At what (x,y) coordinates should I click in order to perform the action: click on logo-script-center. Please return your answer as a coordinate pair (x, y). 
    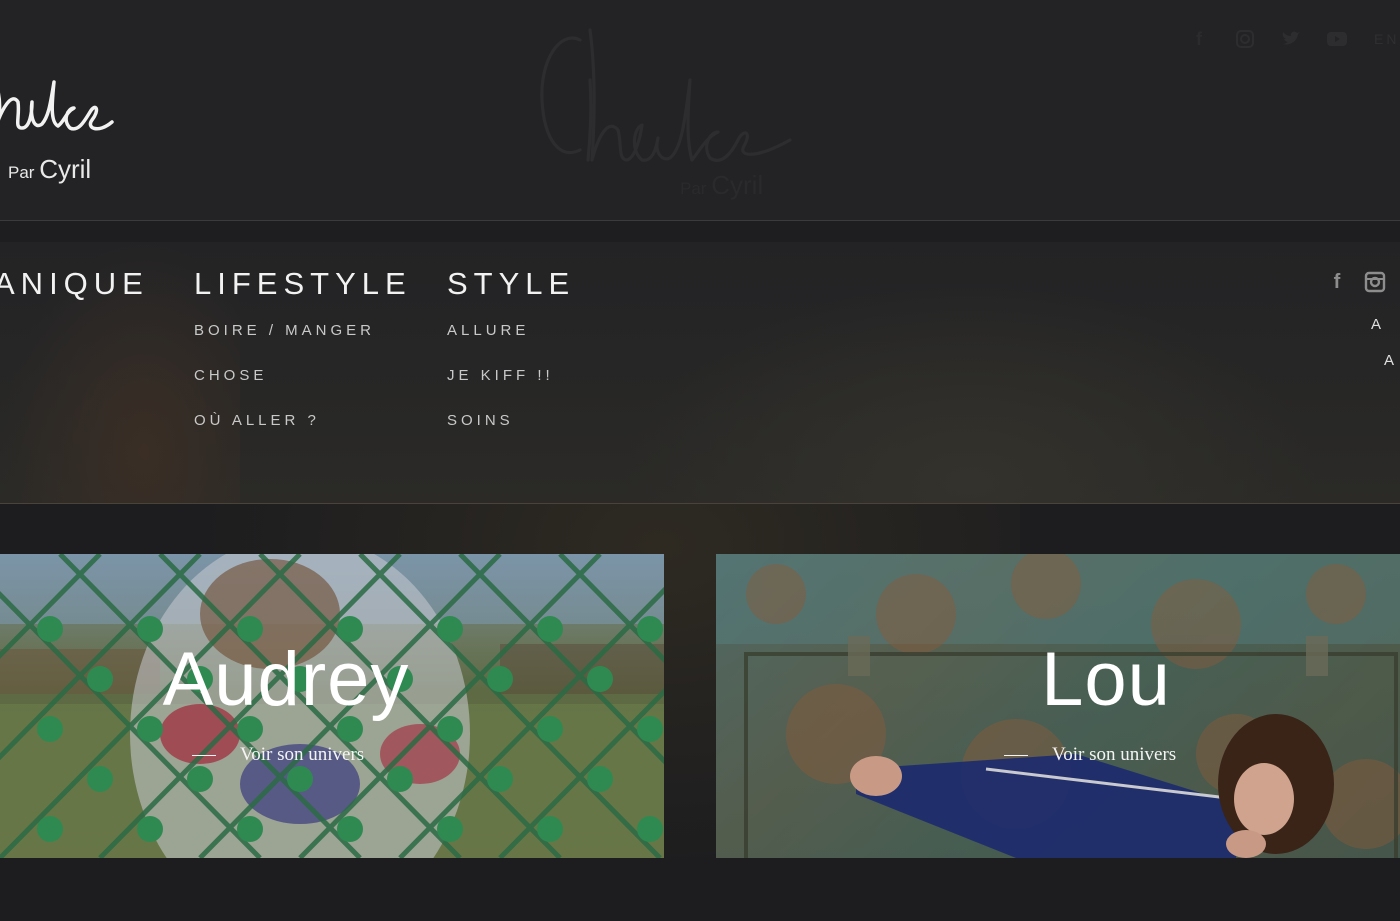
    Looking at the image, I should click on (666, 95).